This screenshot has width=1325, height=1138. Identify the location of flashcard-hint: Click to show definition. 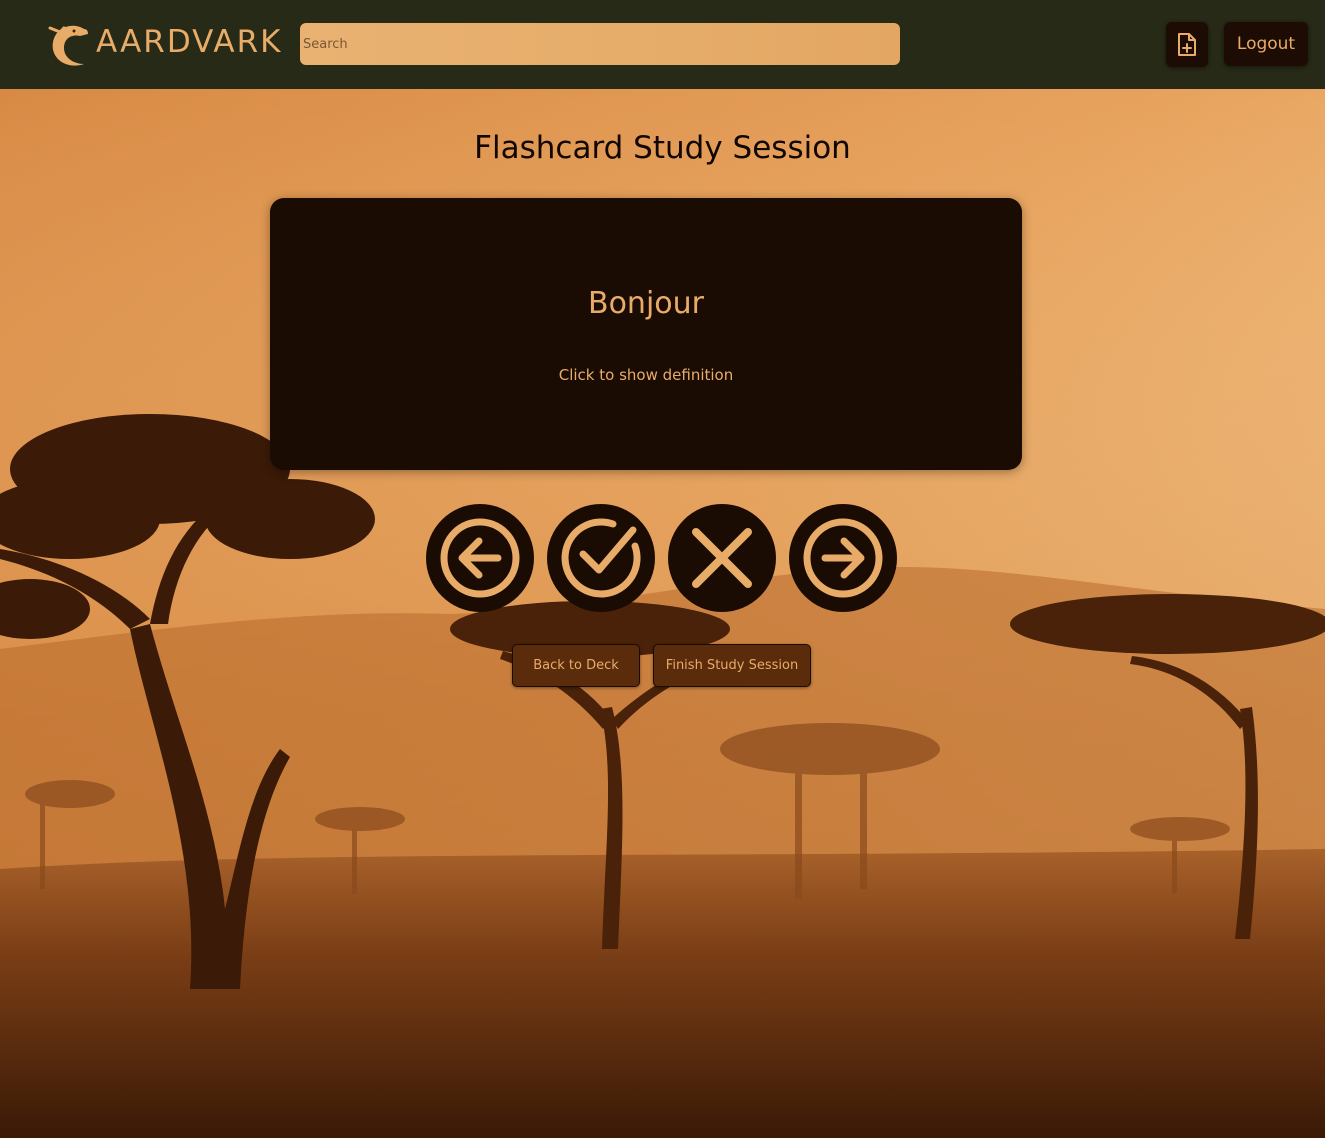
(646, 375).